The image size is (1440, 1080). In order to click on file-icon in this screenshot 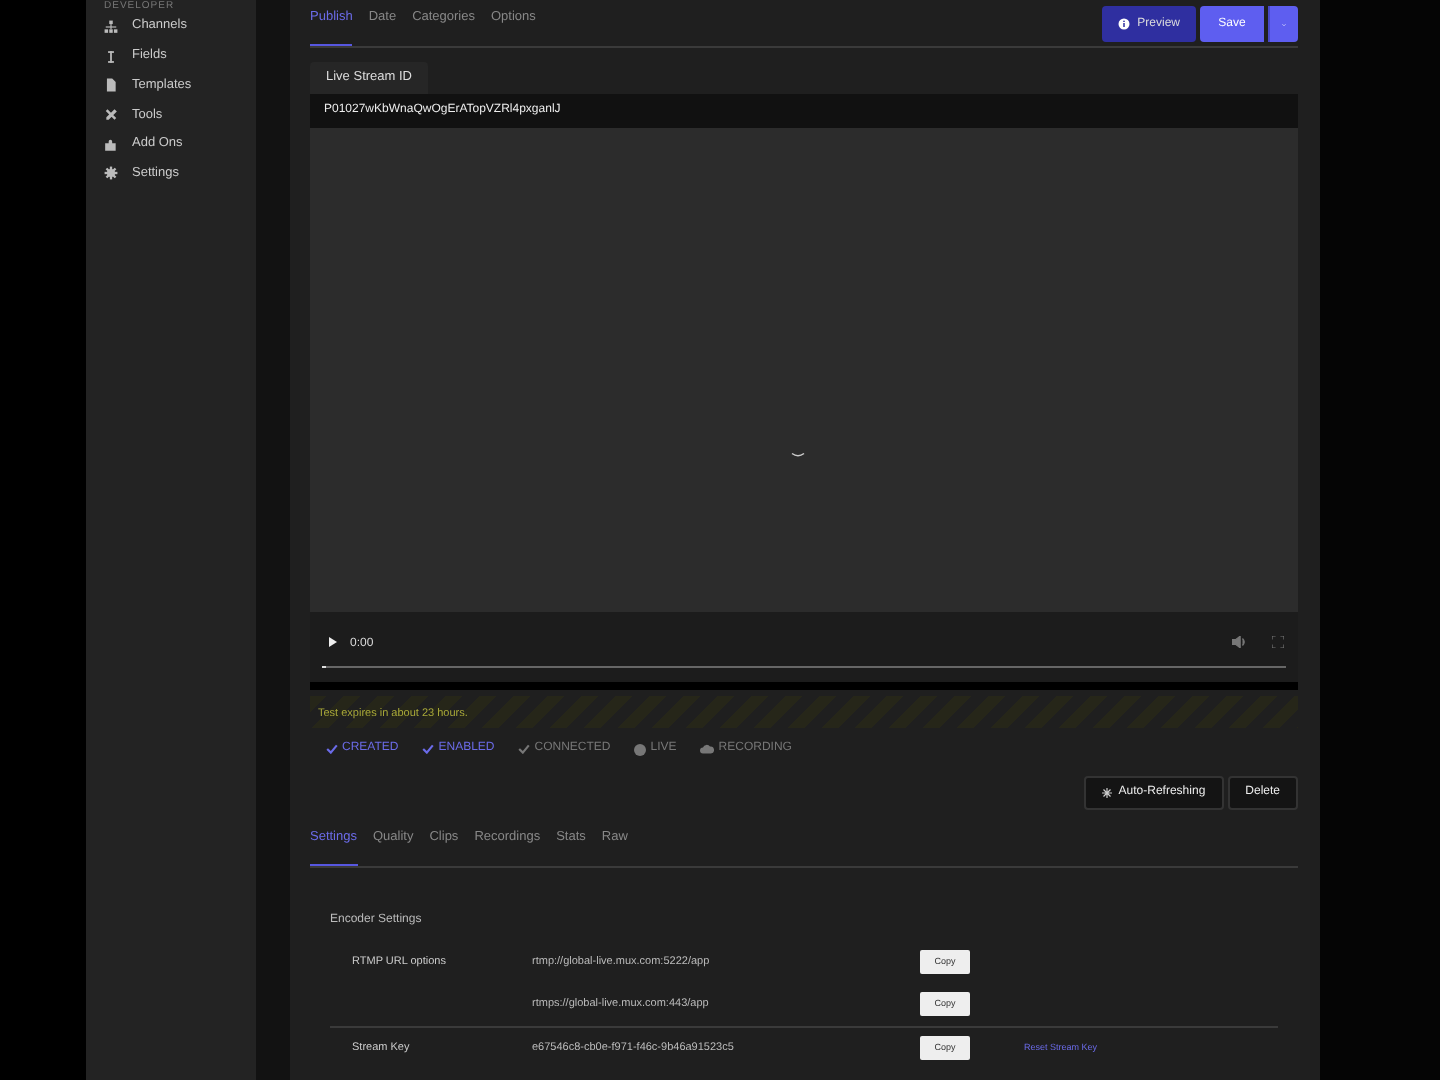, I will do `click(111, 85)`.